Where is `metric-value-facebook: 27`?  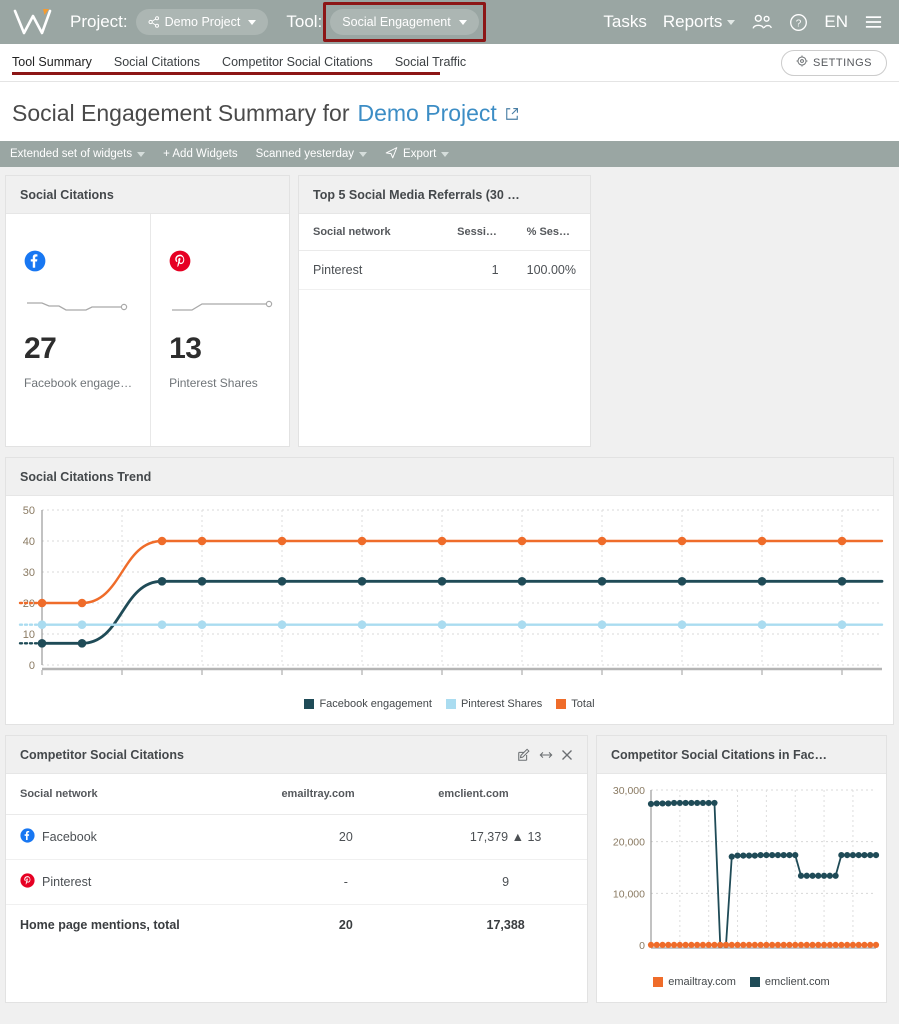
metric-value-facebook: 27 is located at coordinates (40, 348).